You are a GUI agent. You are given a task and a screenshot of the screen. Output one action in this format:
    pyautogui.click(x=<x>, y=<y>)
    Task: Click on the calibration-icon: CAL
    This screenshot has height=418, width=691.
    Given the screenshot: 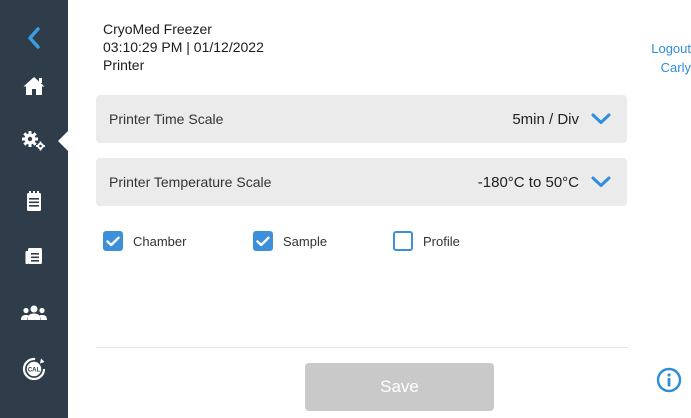 What is the action you would take?
    pyautogui.click(x=34, y=369)
    